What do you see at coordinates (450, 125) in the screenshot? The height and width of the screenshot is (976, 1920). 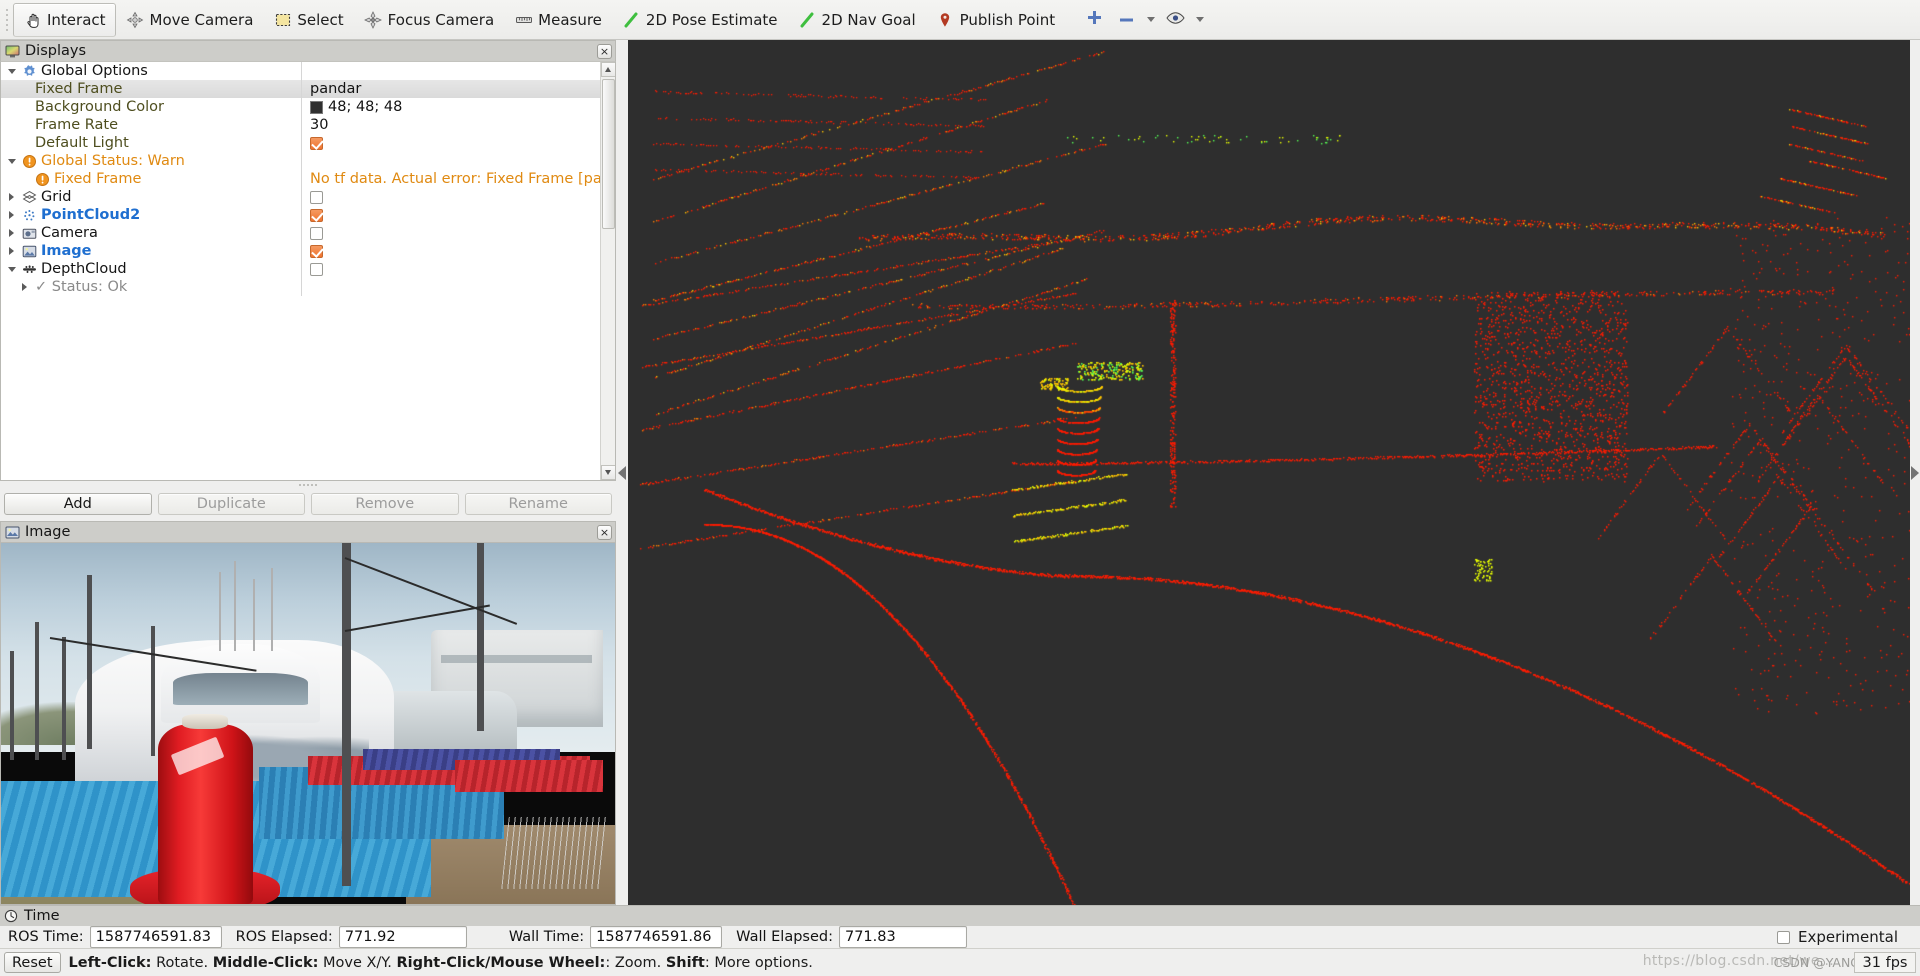 I see `display-row-value-cell: 30` at bounding box center [450, 125].